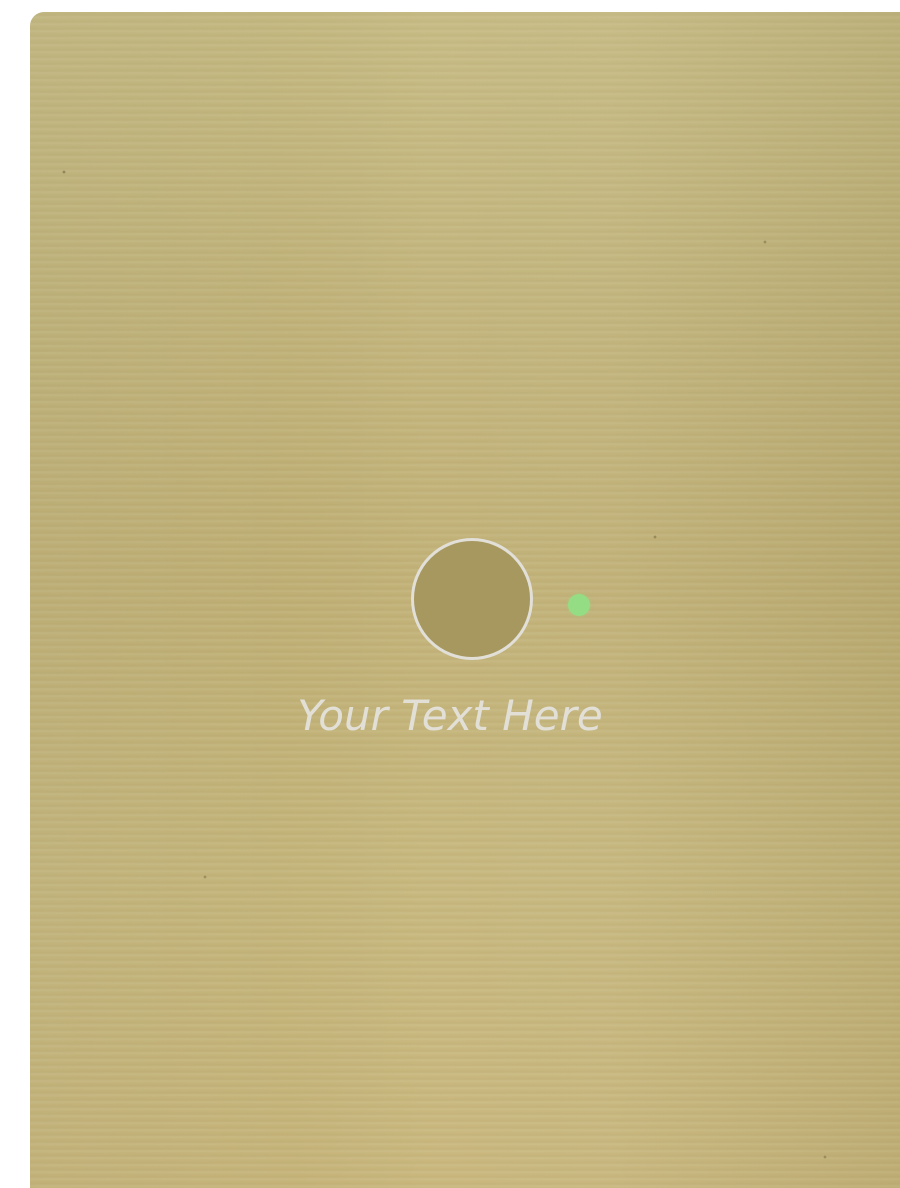 This screenshot has width=900, height=1188. What do you see at coordinates (579, 605) in the screenshot?
I see `green-status-dot-icon` at bounding box center [579, 605].